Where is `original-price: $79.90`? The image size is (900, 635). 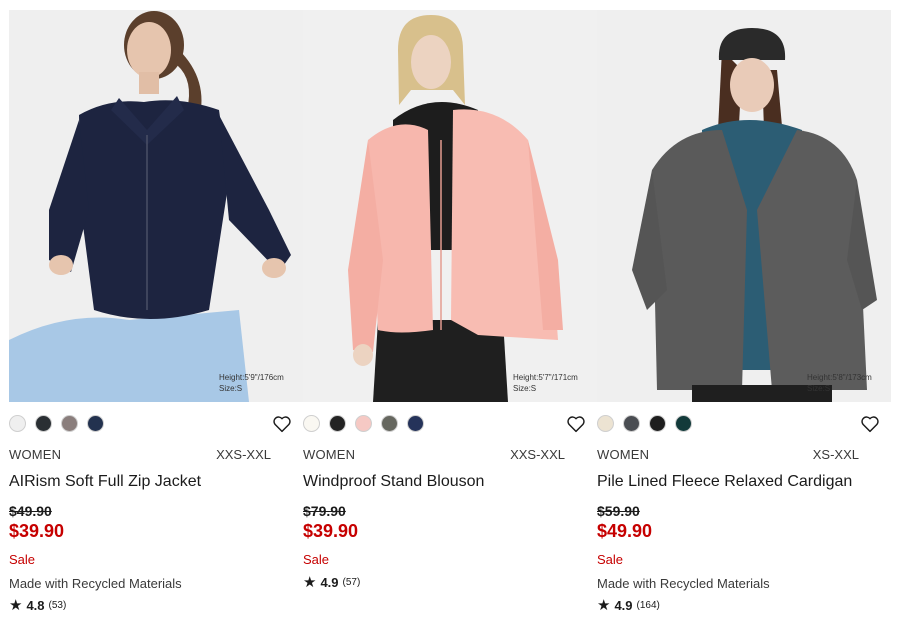
original-price: $79.90 is located at coordinates (324, 511).